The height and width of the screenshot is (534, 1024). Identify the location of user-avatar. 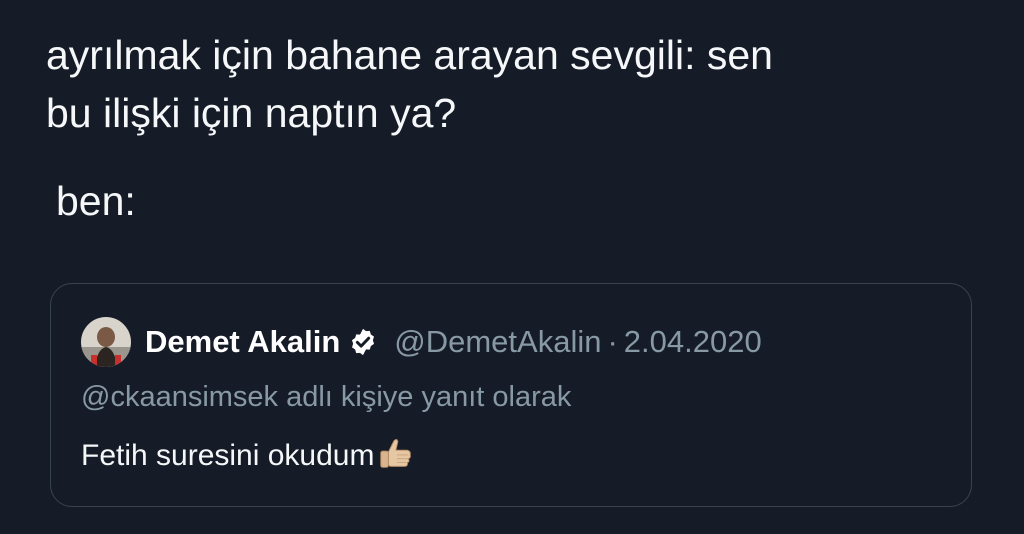
(106, 342).